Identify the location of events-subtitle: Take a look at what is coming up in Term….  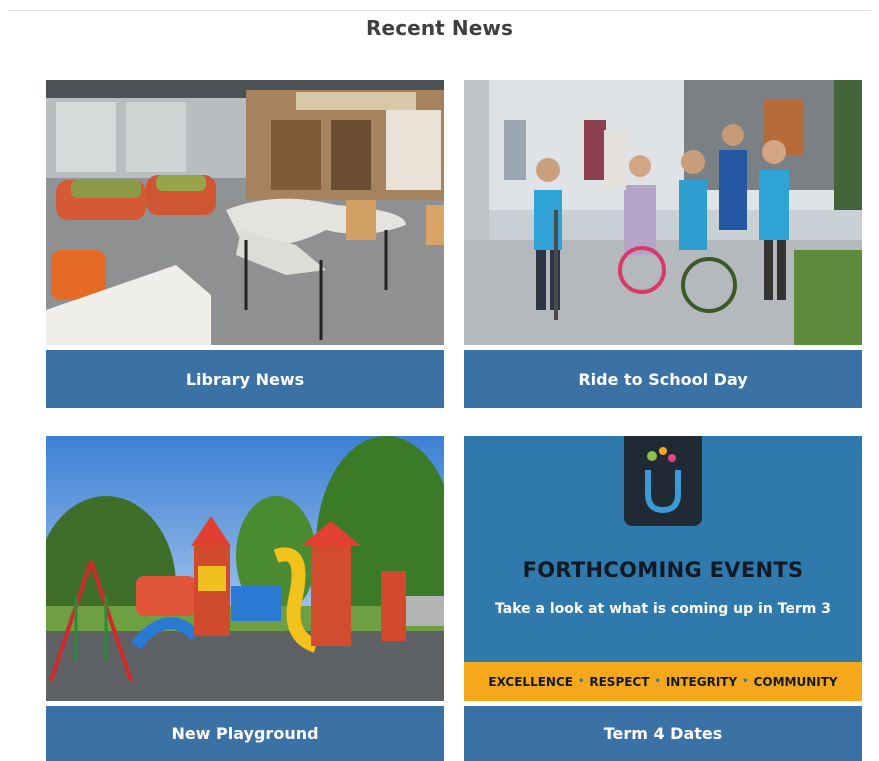
(663, 609).